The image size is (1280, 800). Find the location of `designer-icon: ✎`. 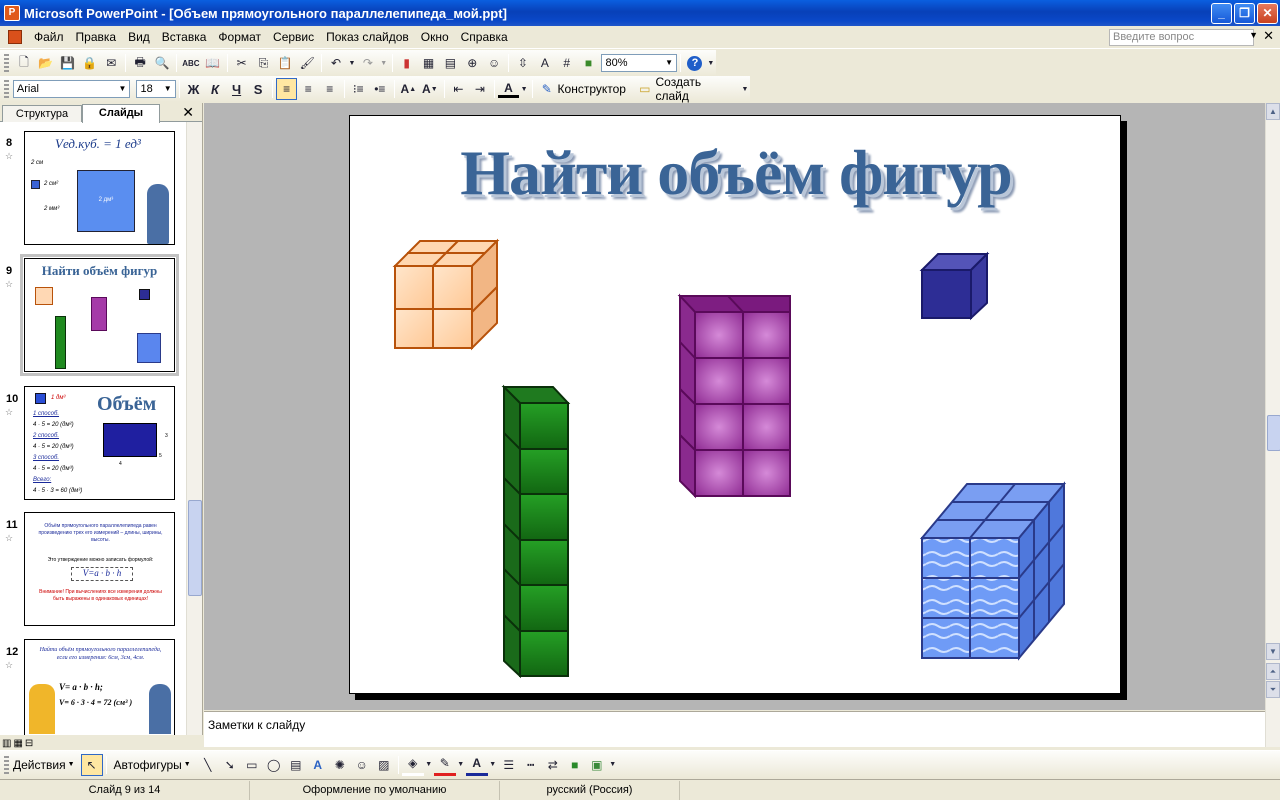

designer-icon: ✎ is located at coordinates (547, 89).